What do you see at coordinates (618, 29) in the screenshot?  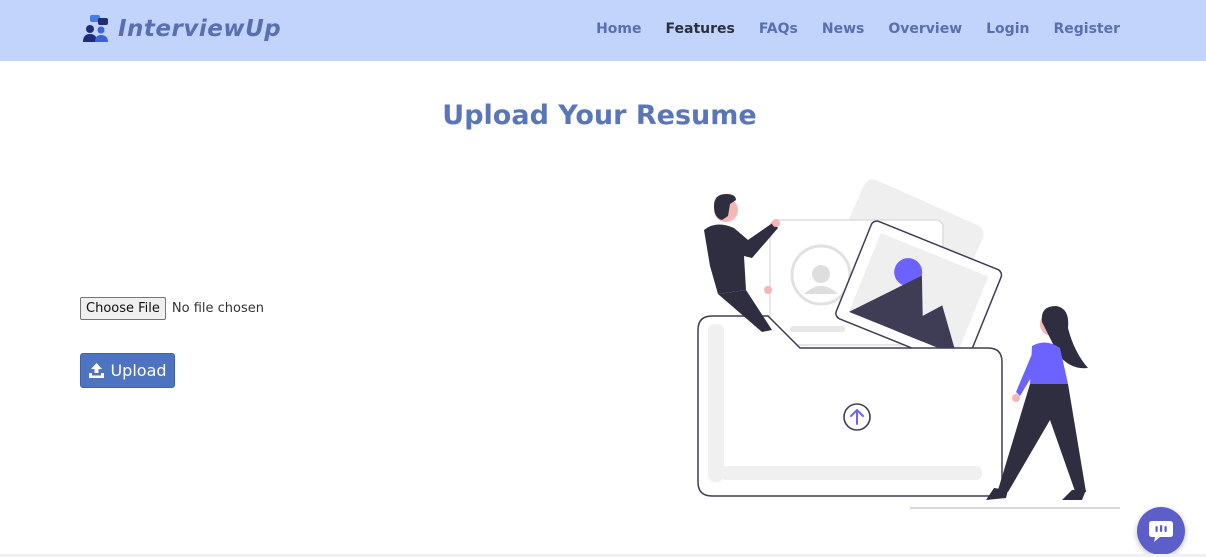 I see `nav-home: Home` at bounding box center [618, 29].